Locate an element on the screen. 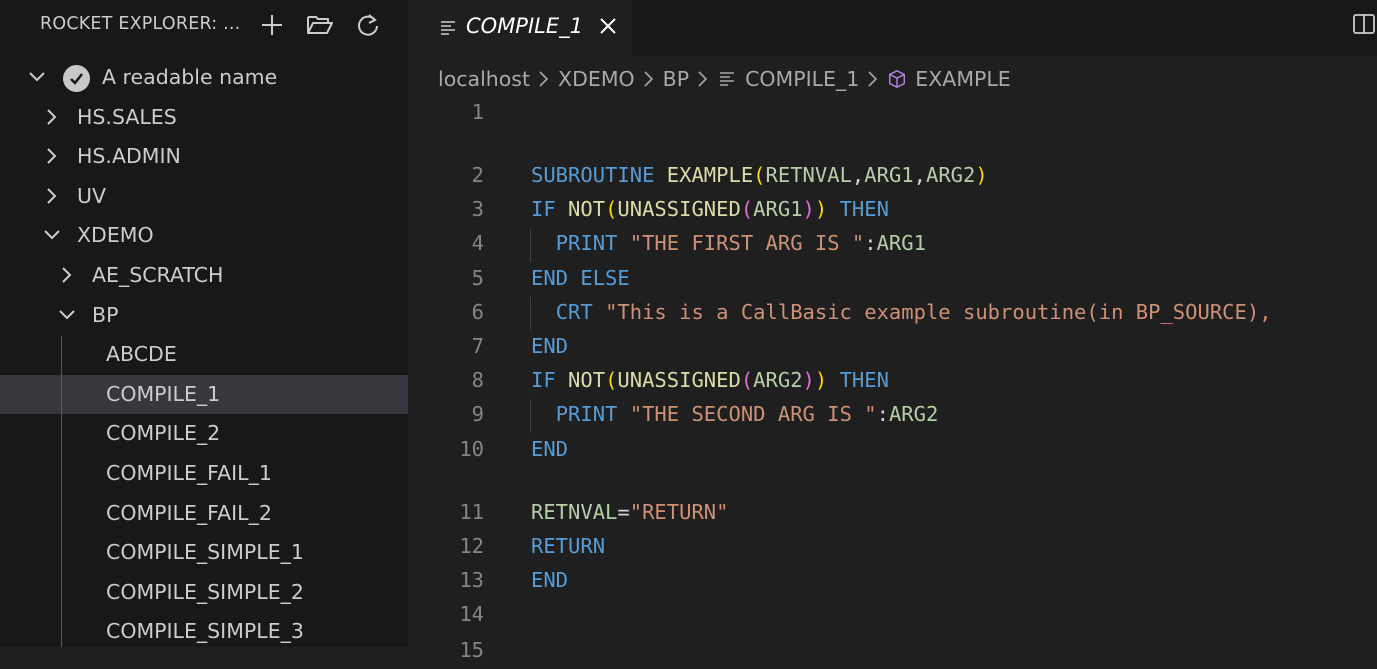 This screenshot has height=669, width=1377. line-number: 12 is located at coordinates (471, 546).